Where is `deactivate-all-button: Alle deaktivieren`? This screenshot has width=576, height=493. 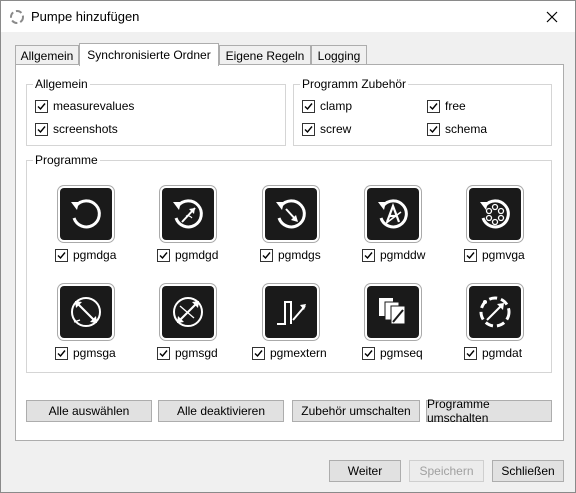
deactivate-all-button: Alle deaktivieren is located at coordinates (221, 411).